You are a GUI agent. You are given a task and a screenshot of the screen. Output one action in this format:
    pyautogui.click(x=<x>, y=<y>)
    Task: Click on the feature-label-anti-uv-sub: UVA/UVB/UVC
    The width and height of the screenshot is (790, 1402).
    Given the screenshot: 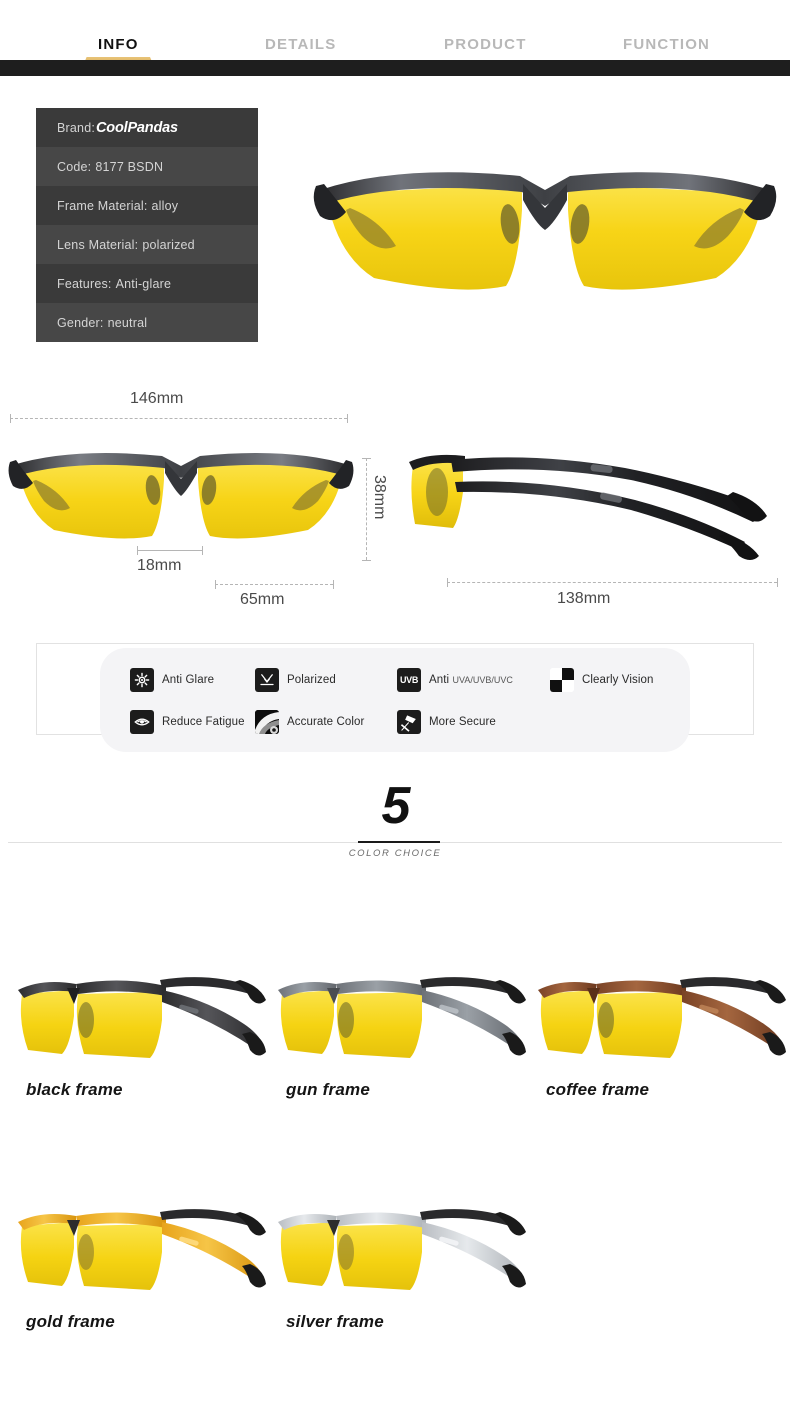 What is the action you would take?
    pyautogui.click(x=482, y=680)
    